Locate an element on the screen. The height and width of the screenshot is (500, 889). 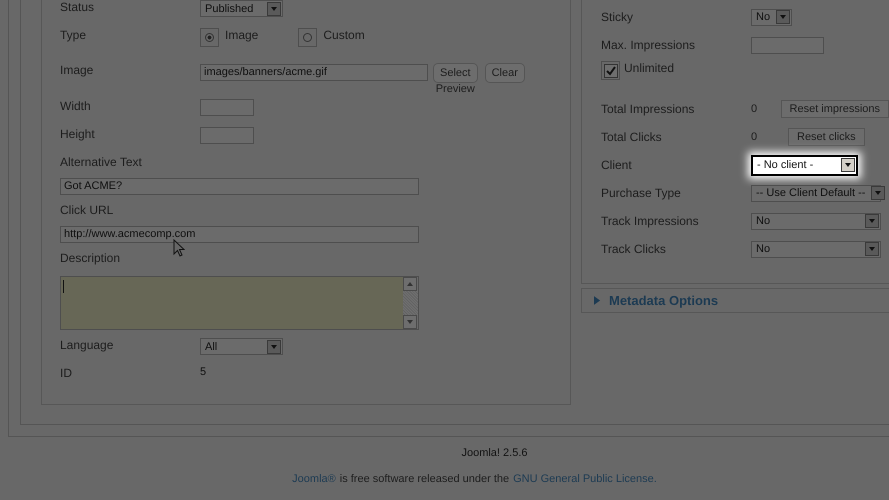
text-input: Got ACME? is located at coordinates (239, 186).